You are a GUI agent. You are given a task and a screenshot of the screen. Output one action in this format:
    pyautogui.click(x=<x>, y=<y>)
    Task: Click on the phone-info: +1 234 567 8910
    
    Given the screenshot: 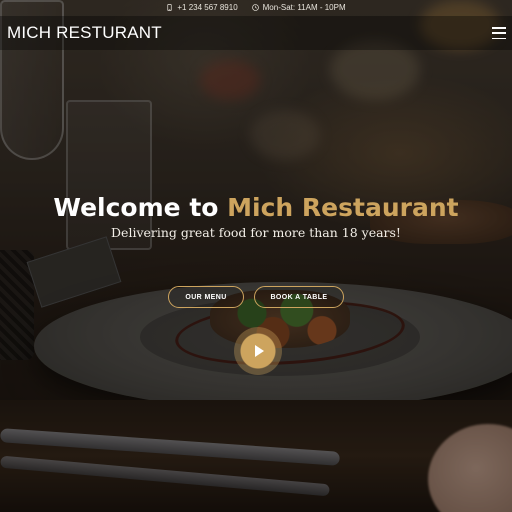 What is the action you would take?
    pyautogui.click(x=202, y=7)
    